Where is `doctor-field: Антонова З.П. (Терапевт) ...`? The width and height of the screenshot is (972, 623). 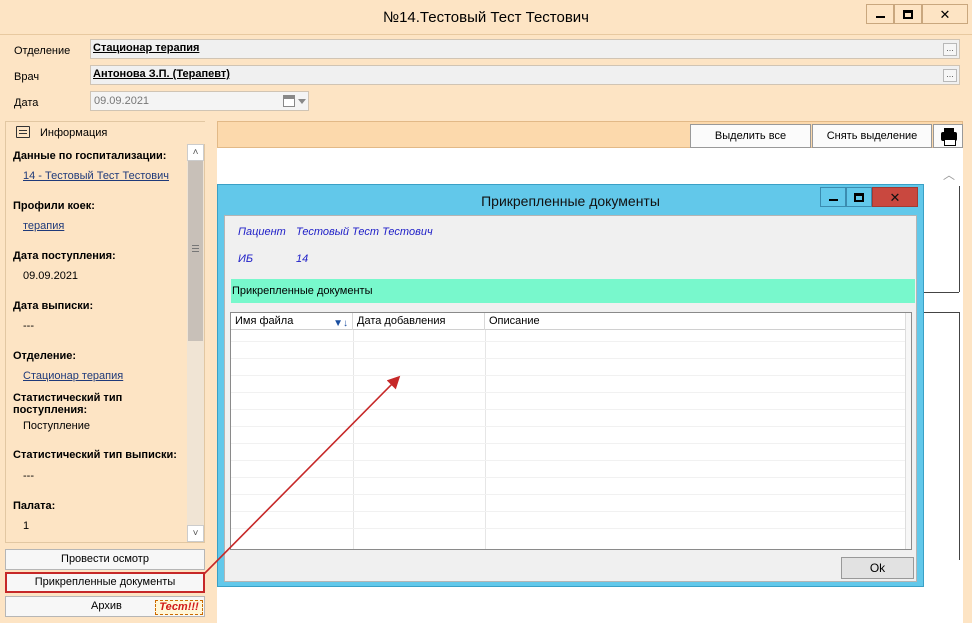 doctor-field: Антонова З.П. (Терапевт) ... is located at coordinates (525, 75).